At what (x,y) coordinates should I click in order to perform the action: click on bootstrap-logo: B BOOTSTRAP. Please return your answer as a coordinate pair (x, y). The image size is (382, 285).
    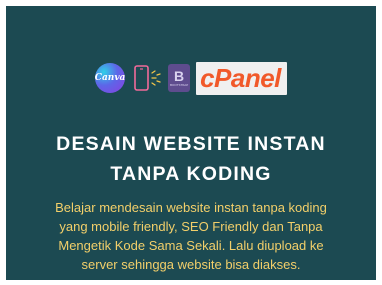
    Looking at the image, I should click on (179, 78).